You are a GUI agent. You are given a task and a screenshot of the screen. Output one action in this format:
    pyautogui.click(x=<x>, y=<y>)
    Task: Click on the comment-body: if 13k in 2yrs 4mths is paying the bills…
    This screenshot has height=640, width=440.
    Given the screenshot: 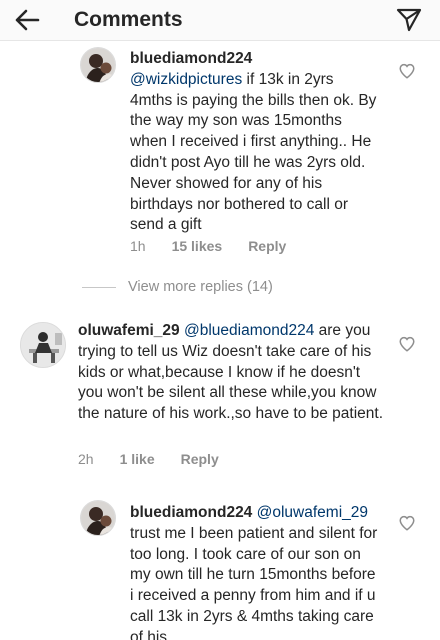 What is the action you would take?
    pyautogui.click(x=253, y=152)
    